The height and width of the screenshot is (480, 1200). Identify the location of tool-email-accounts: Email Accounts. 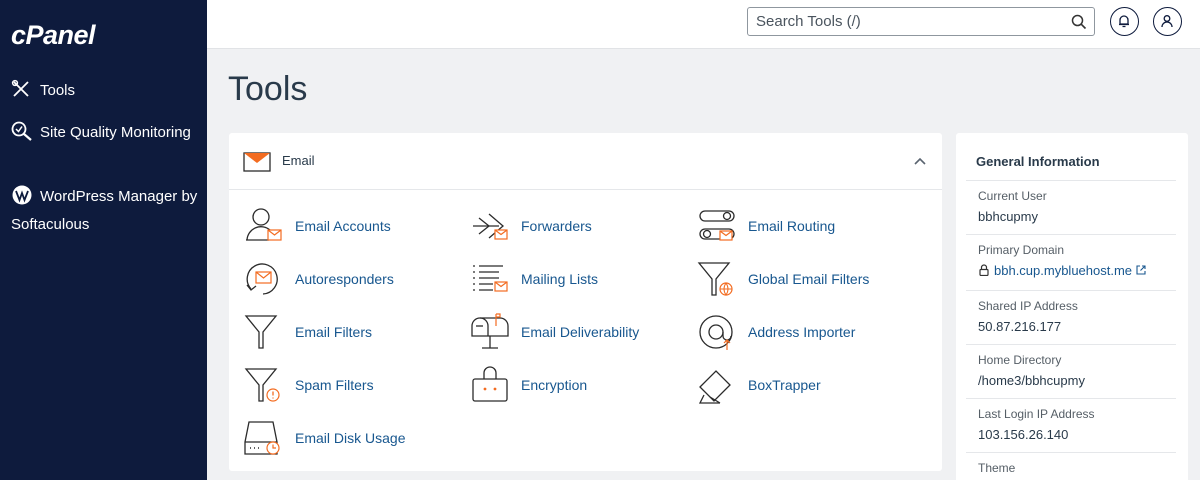
(353, 226).